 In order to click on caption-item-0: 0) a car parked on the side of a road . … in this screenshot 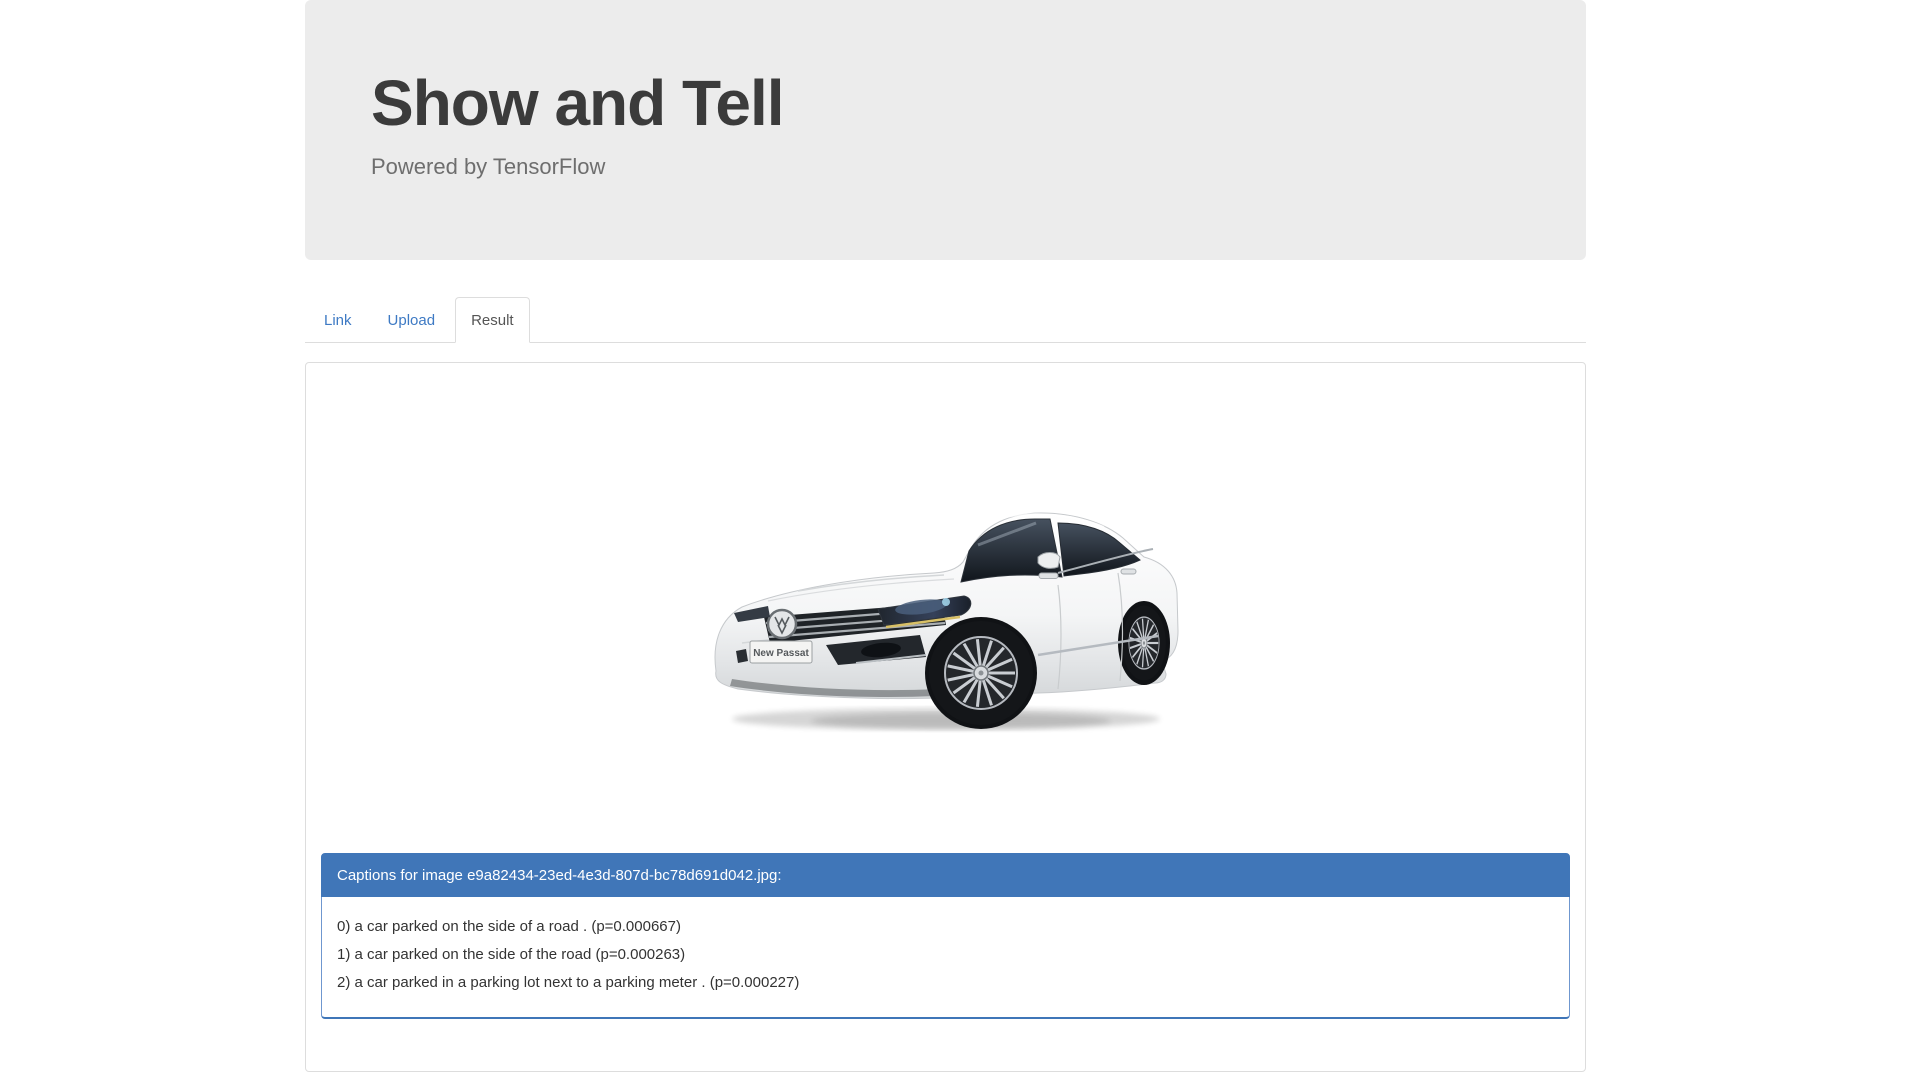, I will do `click(509, 926)`.